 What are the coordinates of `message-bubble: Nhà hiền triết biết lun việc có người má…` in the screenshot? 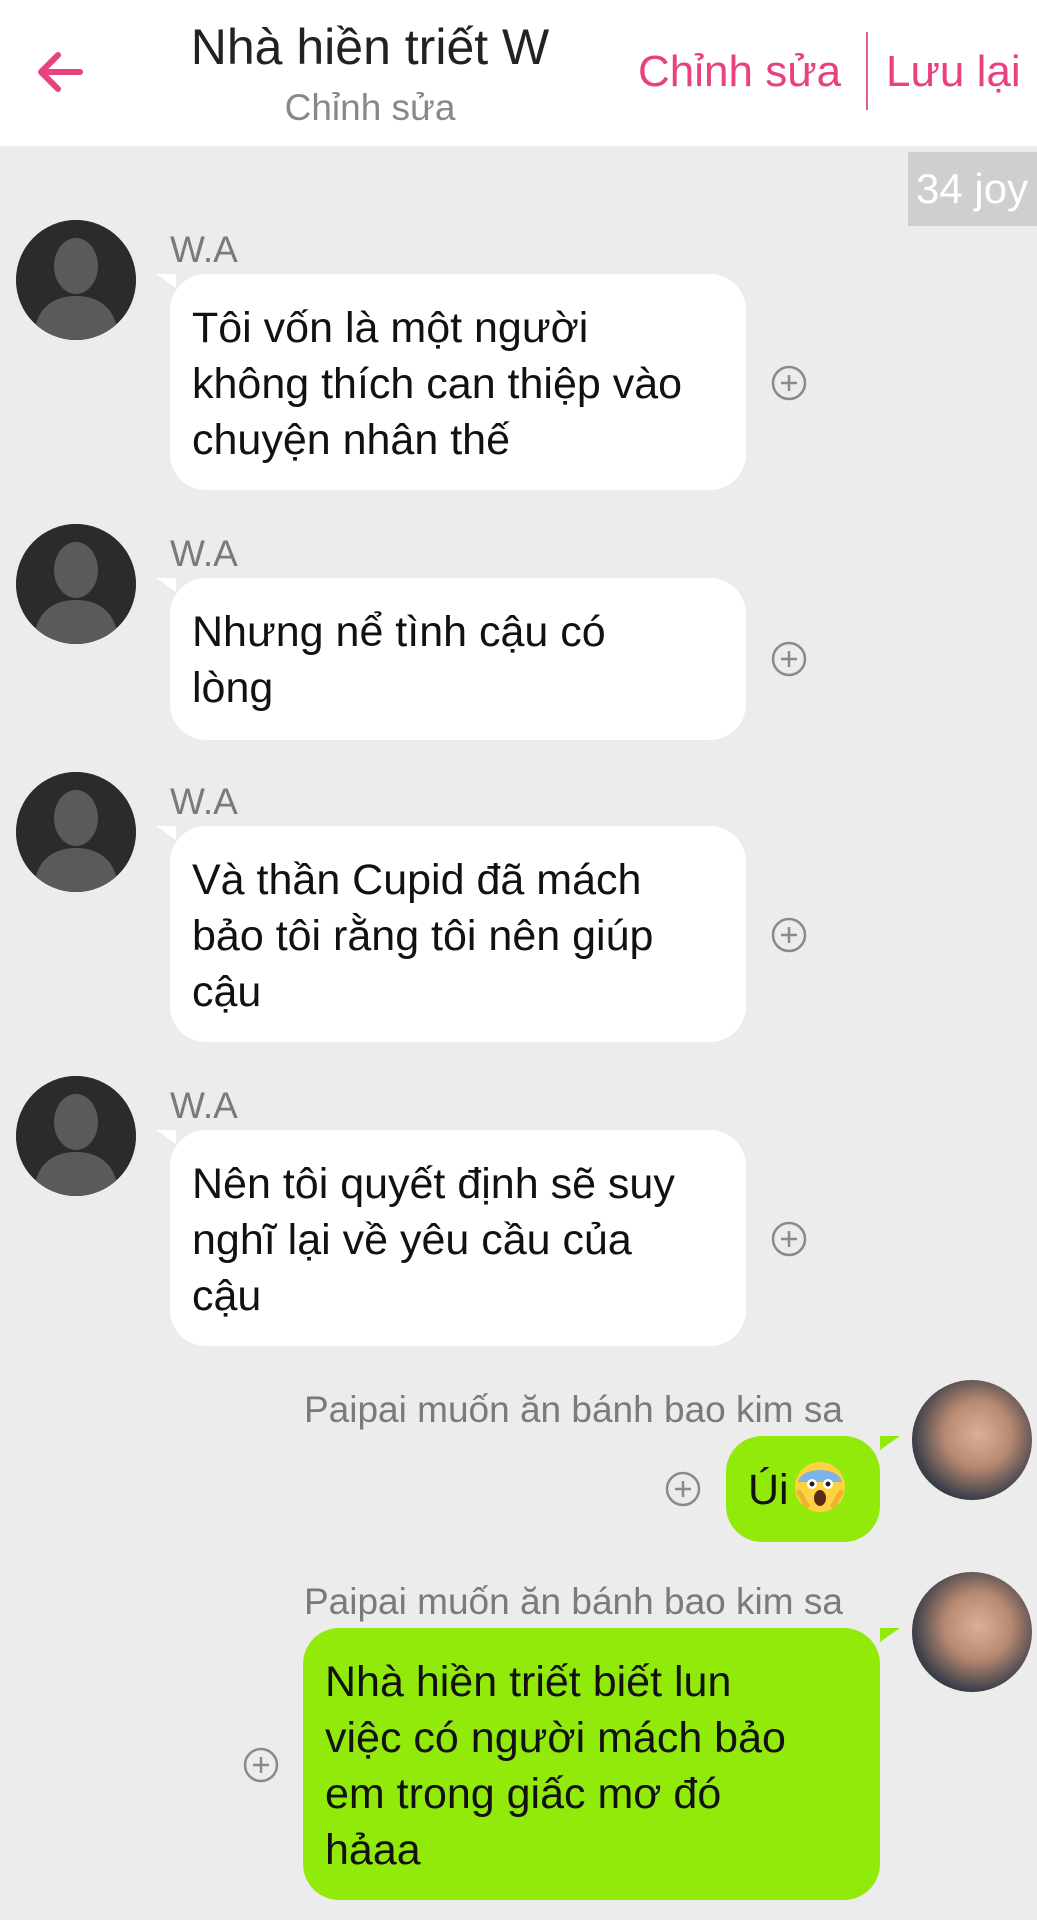 It's located at (591, 1764).